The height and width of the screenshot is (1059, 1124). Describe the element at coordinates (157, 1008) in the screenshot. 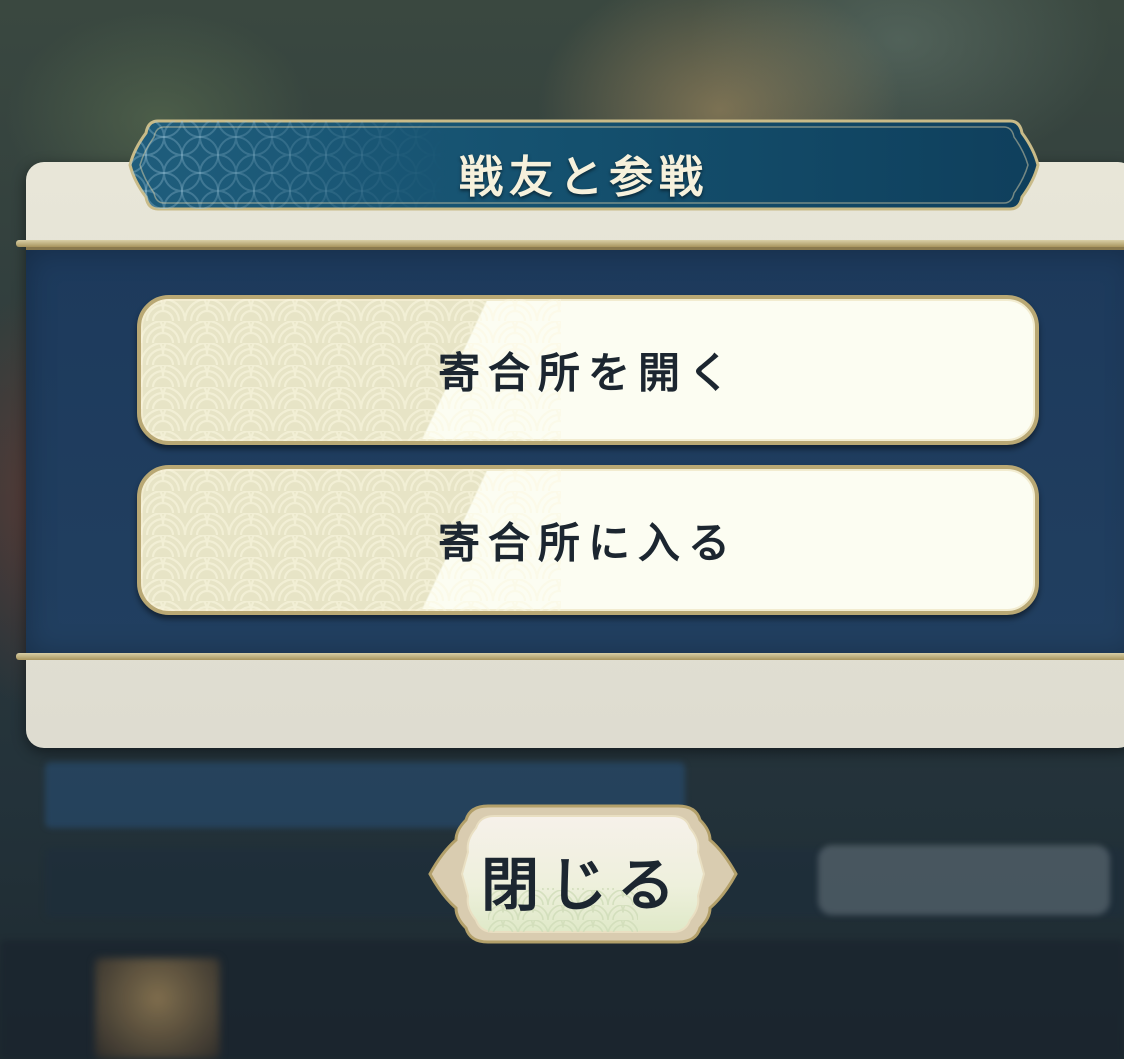

I see `background-thumbnail` at that location.